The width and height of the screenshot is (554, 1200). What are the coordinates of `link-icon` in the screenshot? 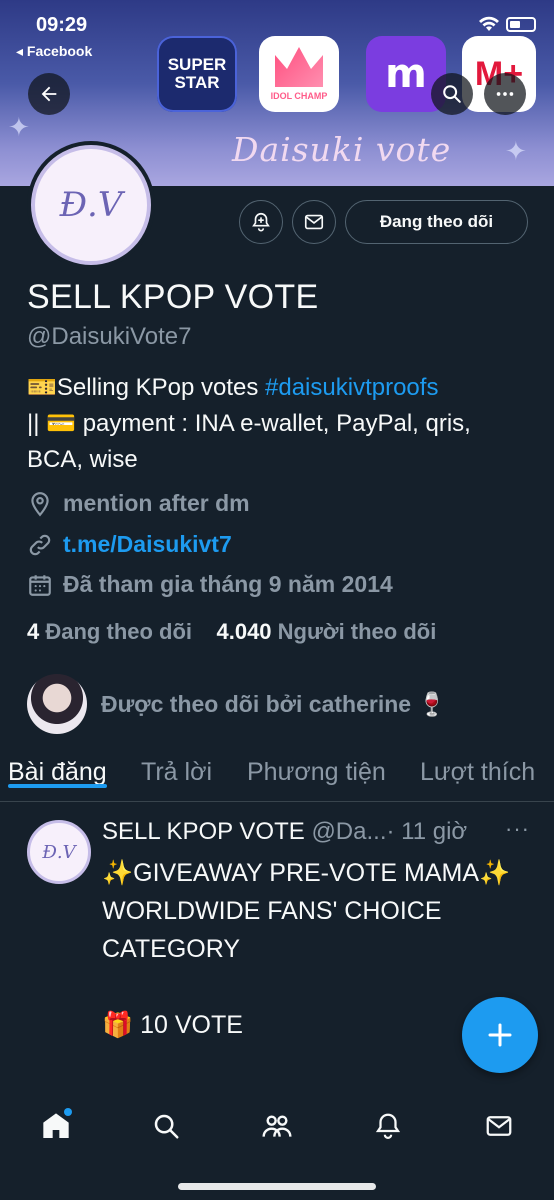 It's located at (40, 544).